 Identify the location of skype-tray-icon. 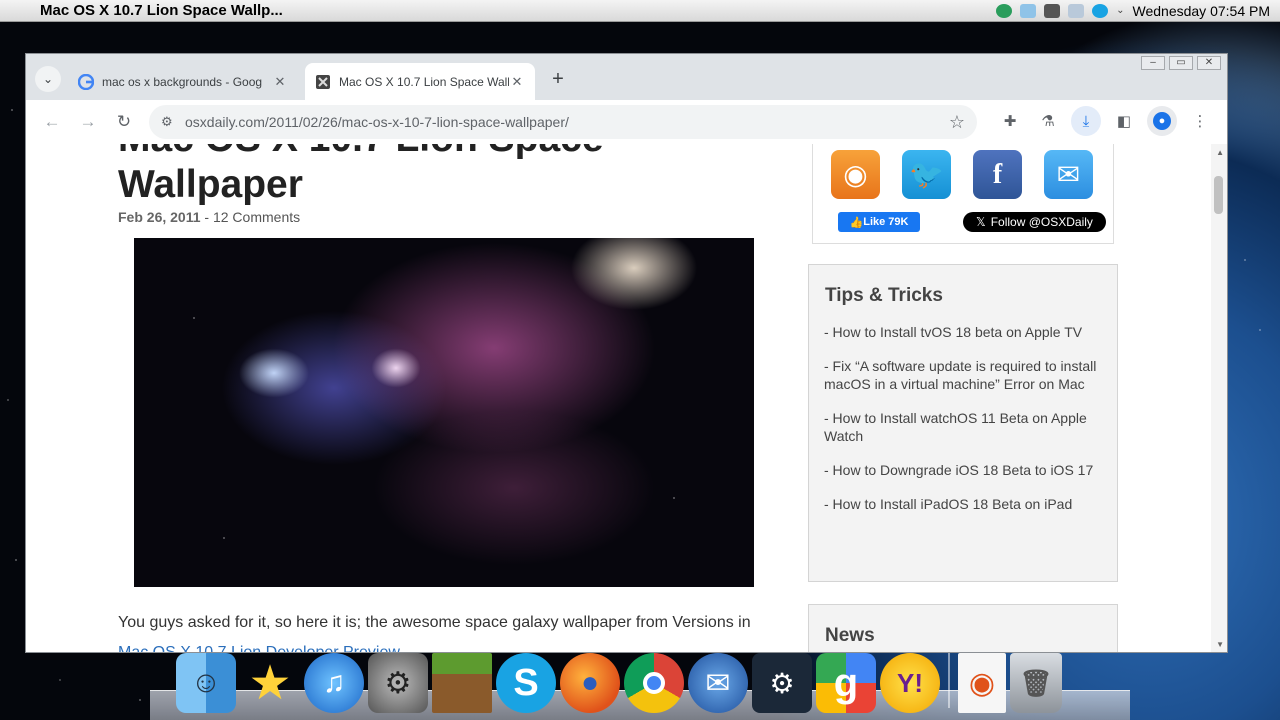
(1100, 10).